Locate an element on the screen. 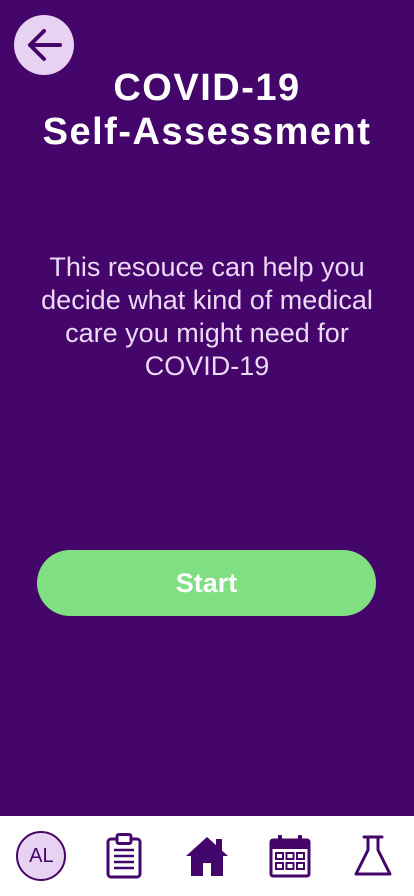 This screenshot has height=896, width=414. start-button: Start is located at coordinates (206, 583).